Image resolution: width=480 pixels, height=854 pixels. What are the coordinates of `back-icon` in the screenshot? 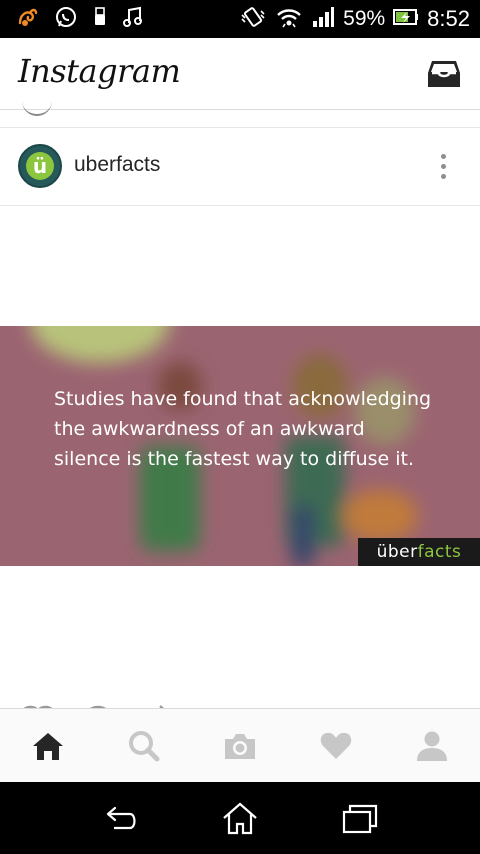 It's located at (121, 818).